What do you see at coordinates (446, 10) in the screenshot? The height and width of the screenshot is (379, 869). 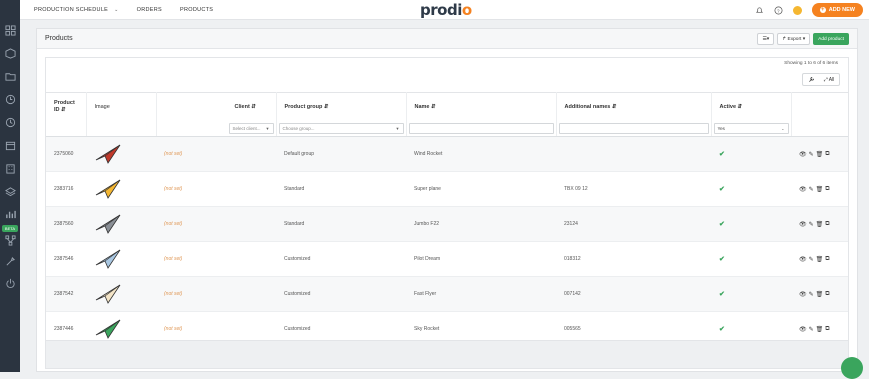 I see `prodio-logo: prodio` at bounding box center [446, 10].